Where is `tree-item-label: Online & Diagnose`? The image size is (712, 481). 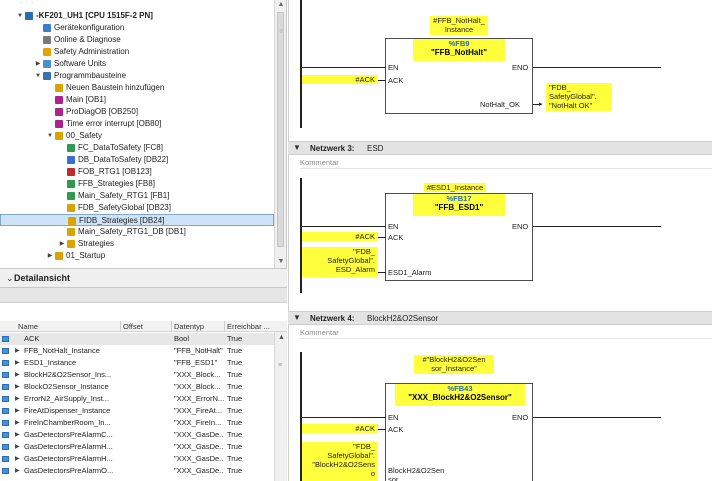 tree-item-label: Online & Diagnose is located at coordinates (87, 39).